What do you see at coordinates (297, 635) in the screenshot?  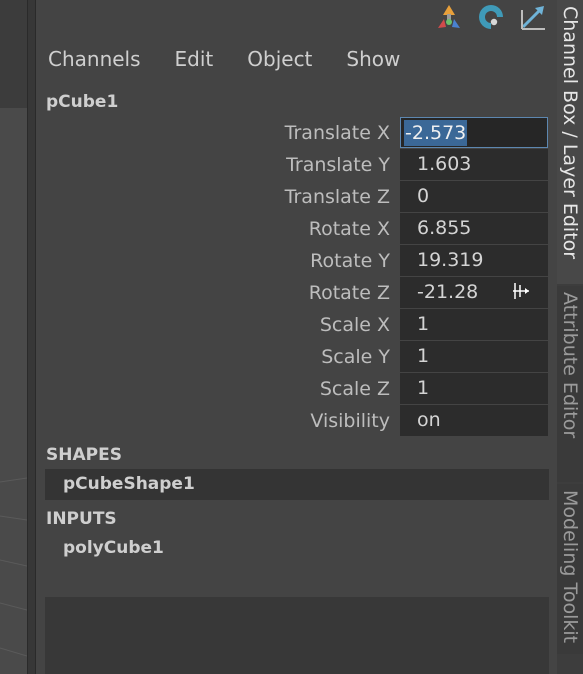 I see `empty-list-area` at bounding box center [297, 635].